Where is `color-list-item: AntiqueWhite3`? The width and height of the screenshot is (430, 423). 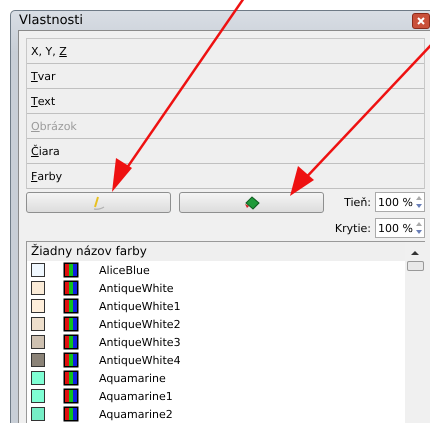 color-list-item: AntiqueWhite3 is located at coordinates (216, 342).